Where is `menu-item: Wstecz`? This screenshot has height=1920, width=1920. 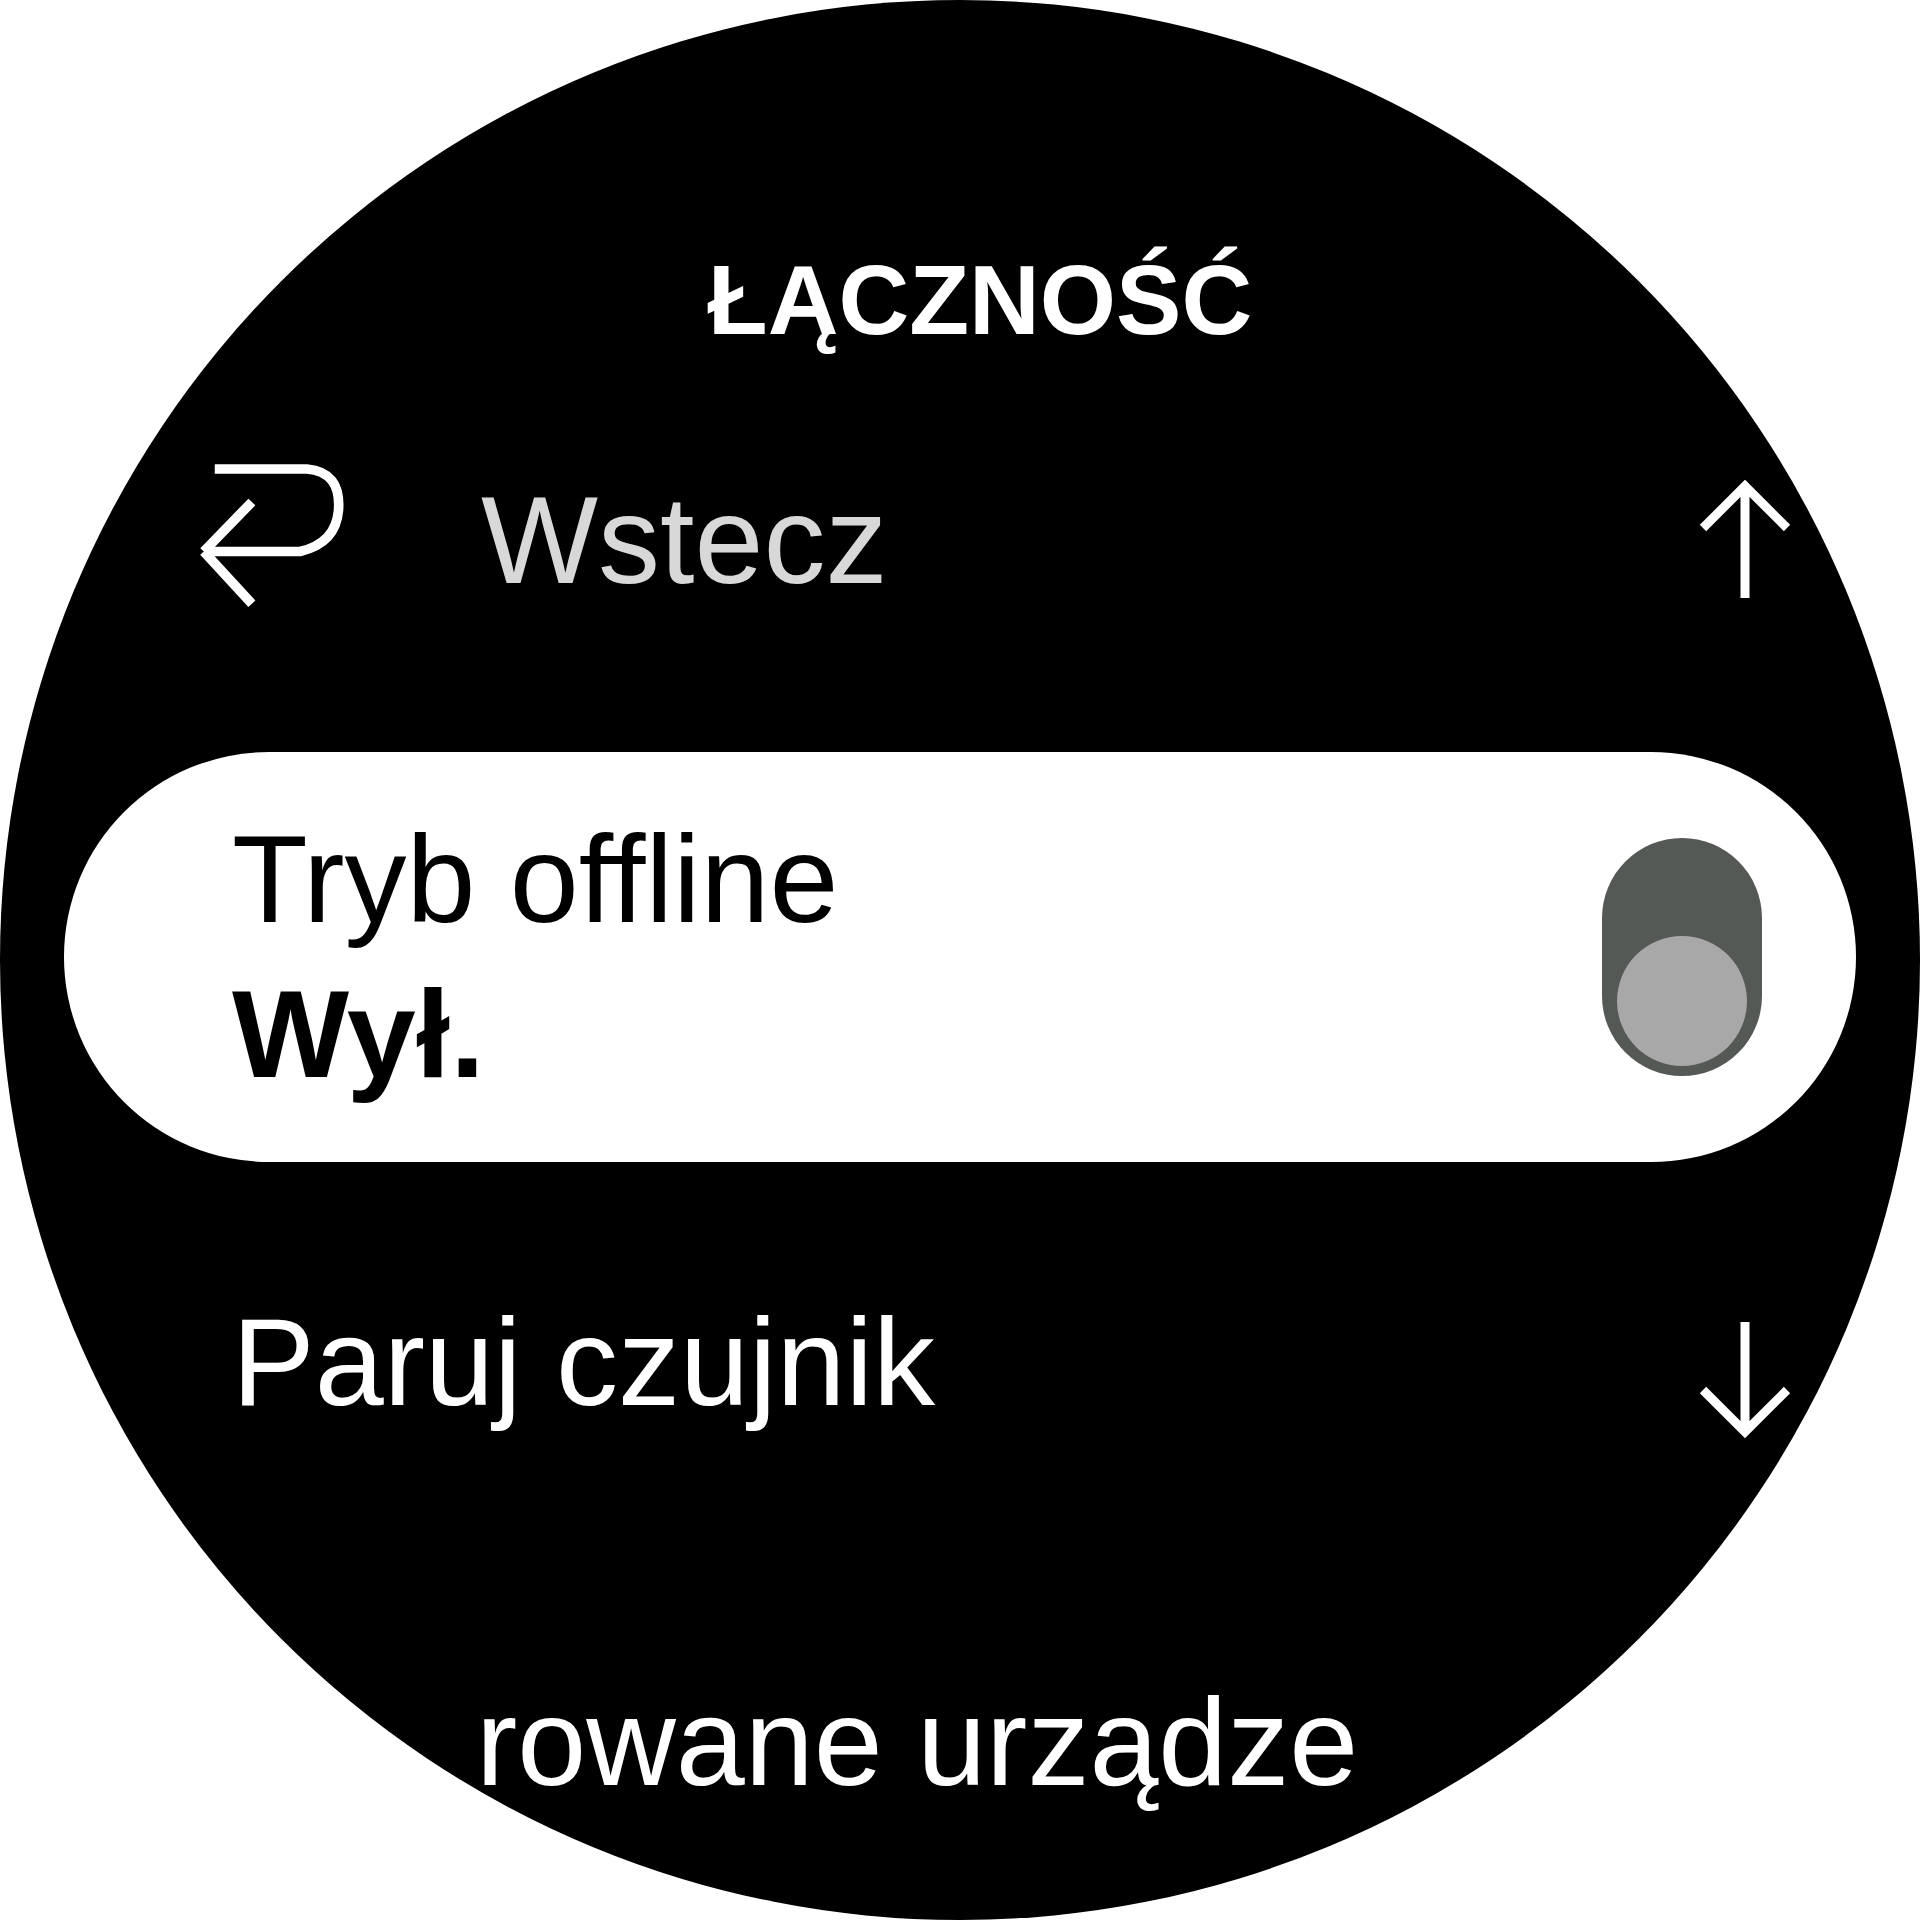 menu-item: Wstecz is located at coordinates (960, 540).